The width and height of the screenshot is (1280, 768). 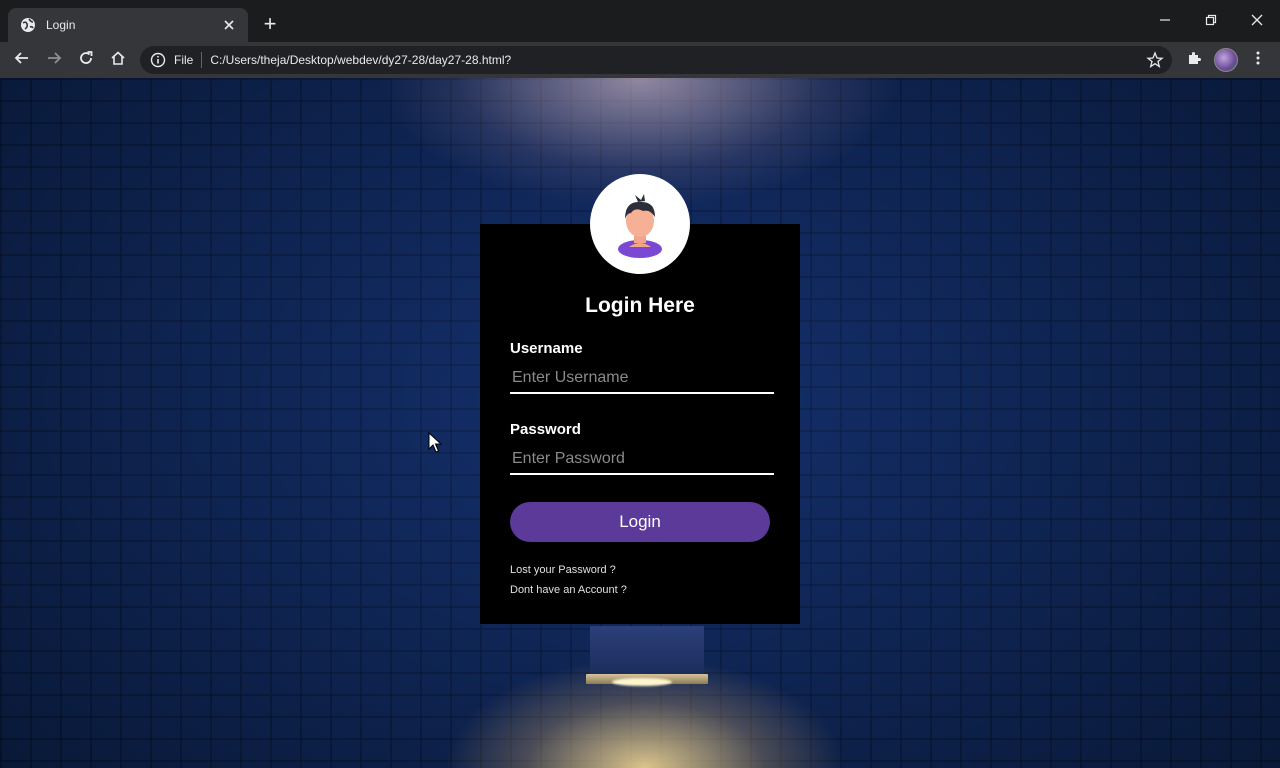 I want to click on user-avatar-icon, so click(x=640, y=224).